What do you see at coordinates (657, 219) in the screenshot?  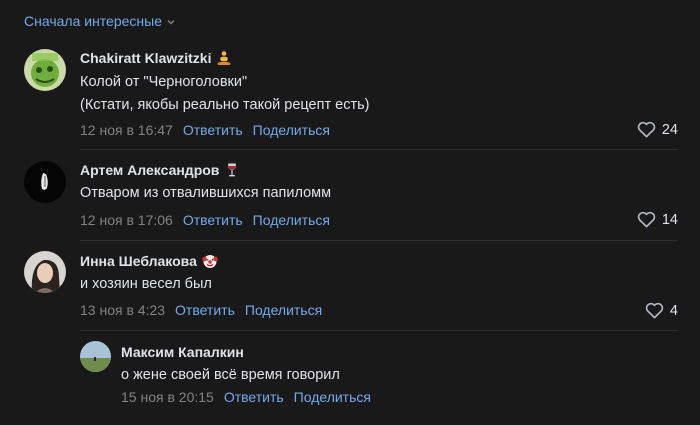 I see `like-button: 14` at bounding box center [657, 219].